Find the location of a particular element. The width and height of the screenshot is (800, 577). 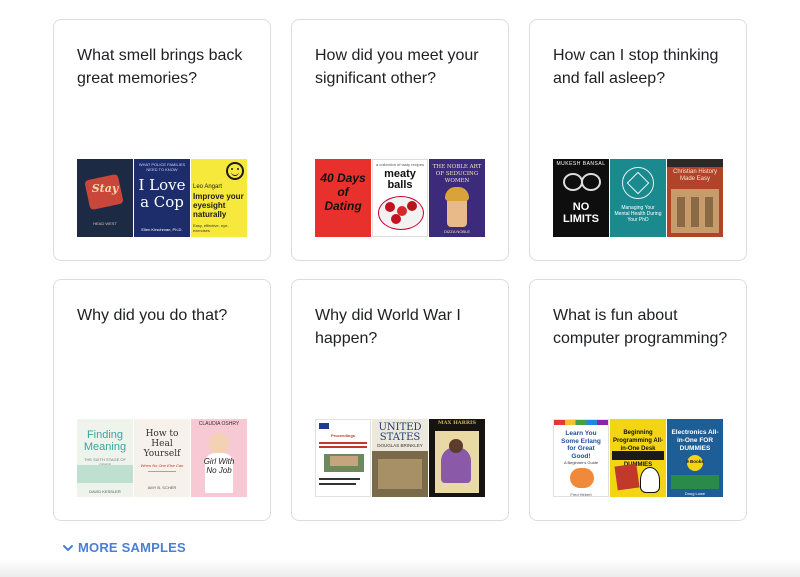

book-author: Doug Lowe is located at coordinates (695, 493).